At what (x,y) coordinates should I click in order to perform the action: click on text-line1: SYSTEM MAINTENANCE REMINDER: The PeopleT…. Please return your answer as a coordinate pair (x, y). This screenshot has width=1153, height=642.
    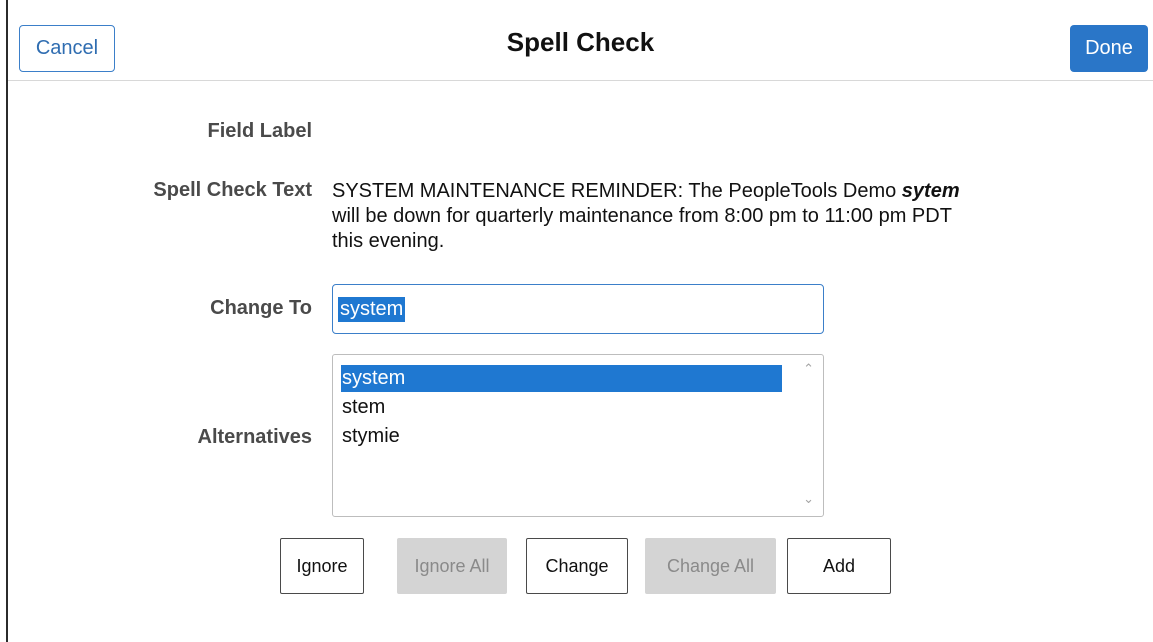
    Looking at the image, I should click on (617, 191).